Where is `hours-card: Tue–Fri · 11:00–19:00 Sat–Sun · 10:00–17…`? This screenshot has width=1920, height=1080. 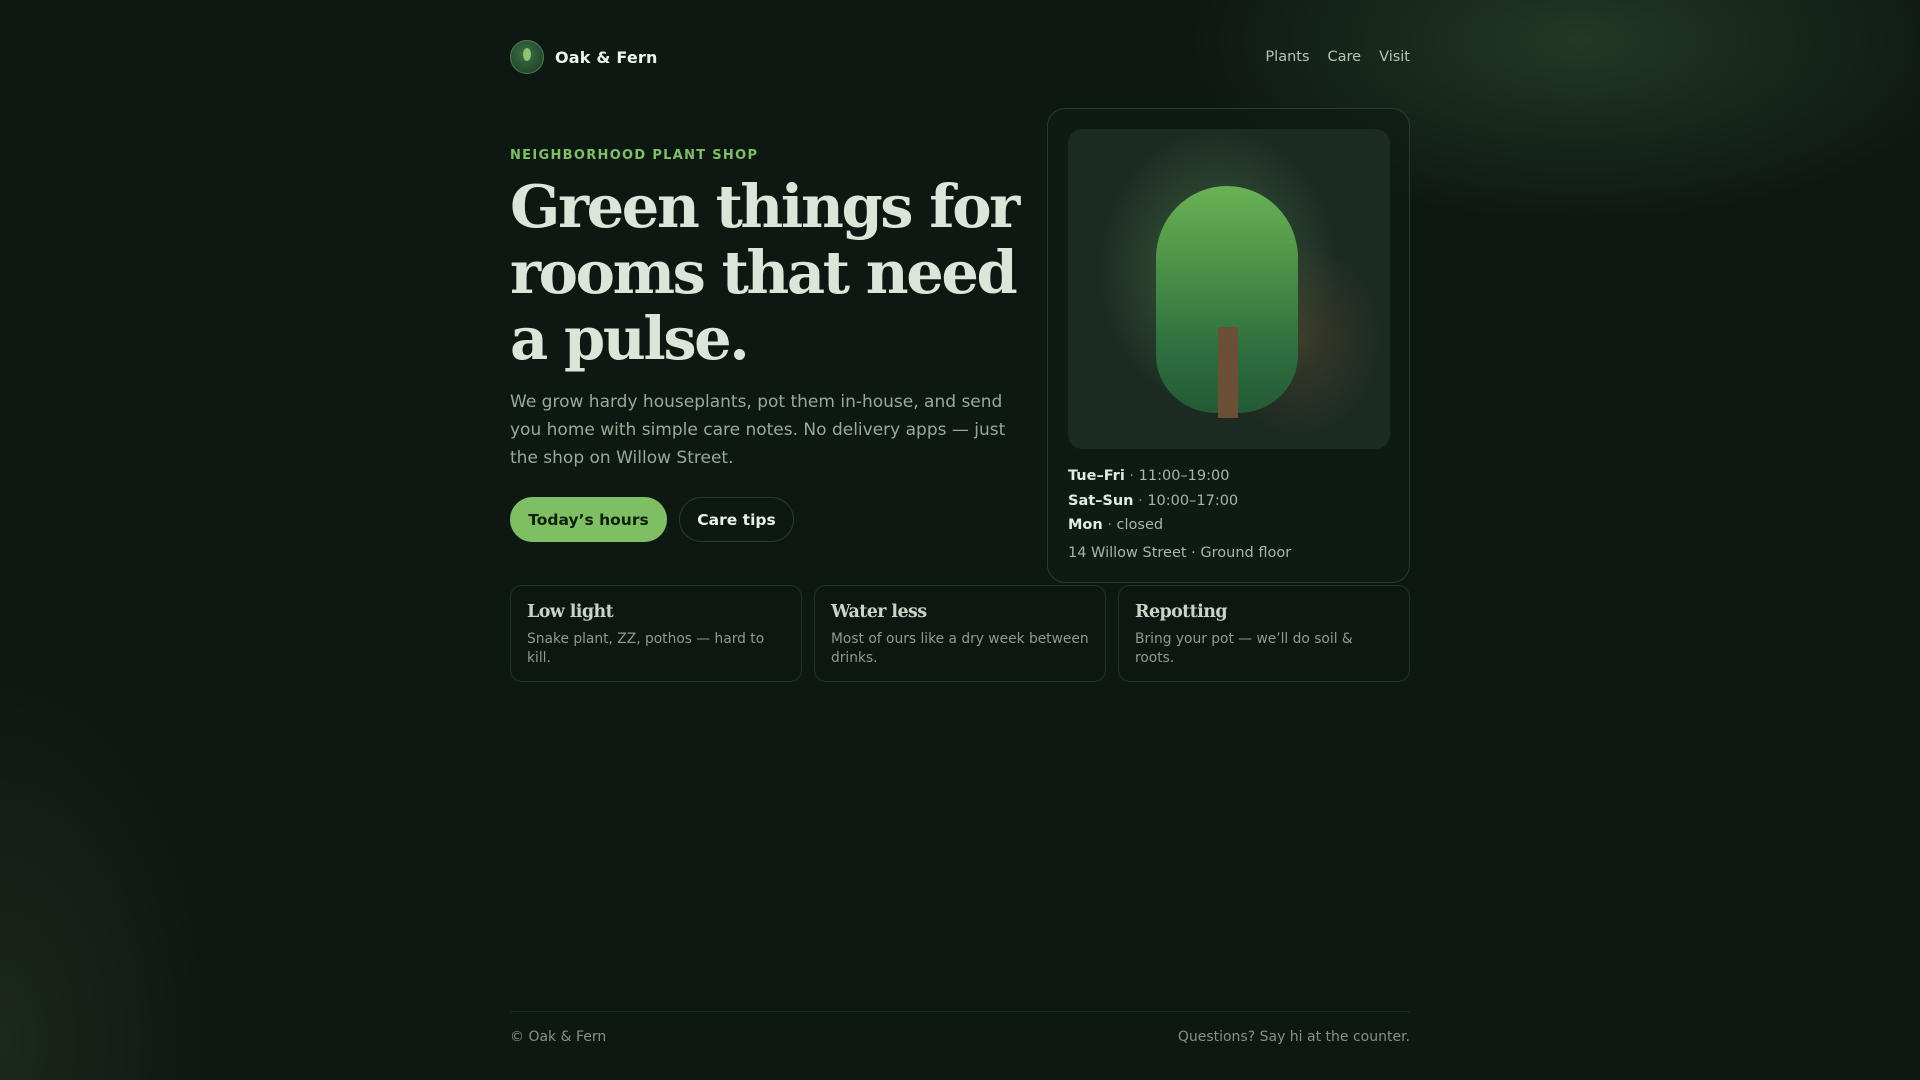 hours-card: Tue–Fri · 11:00–19:00 Sat–Sun · 10:00–17… is located at coordinates (1228, 345).